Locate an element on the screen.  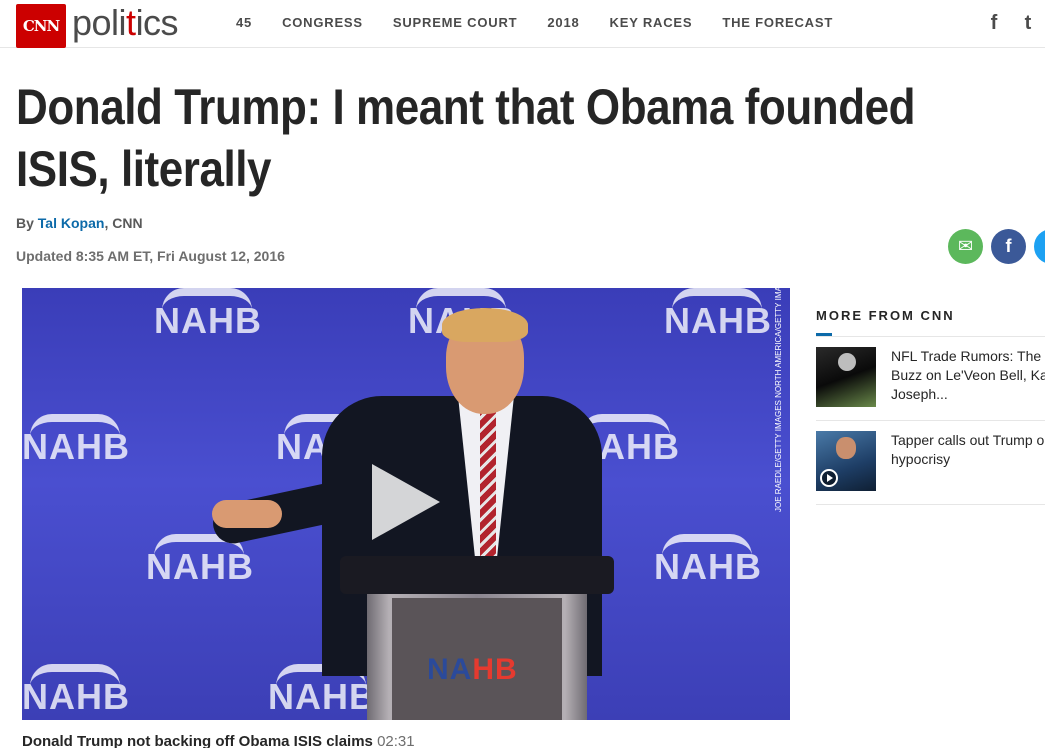
lectern-logo-hb: HB is located at coordinates (495, 669).